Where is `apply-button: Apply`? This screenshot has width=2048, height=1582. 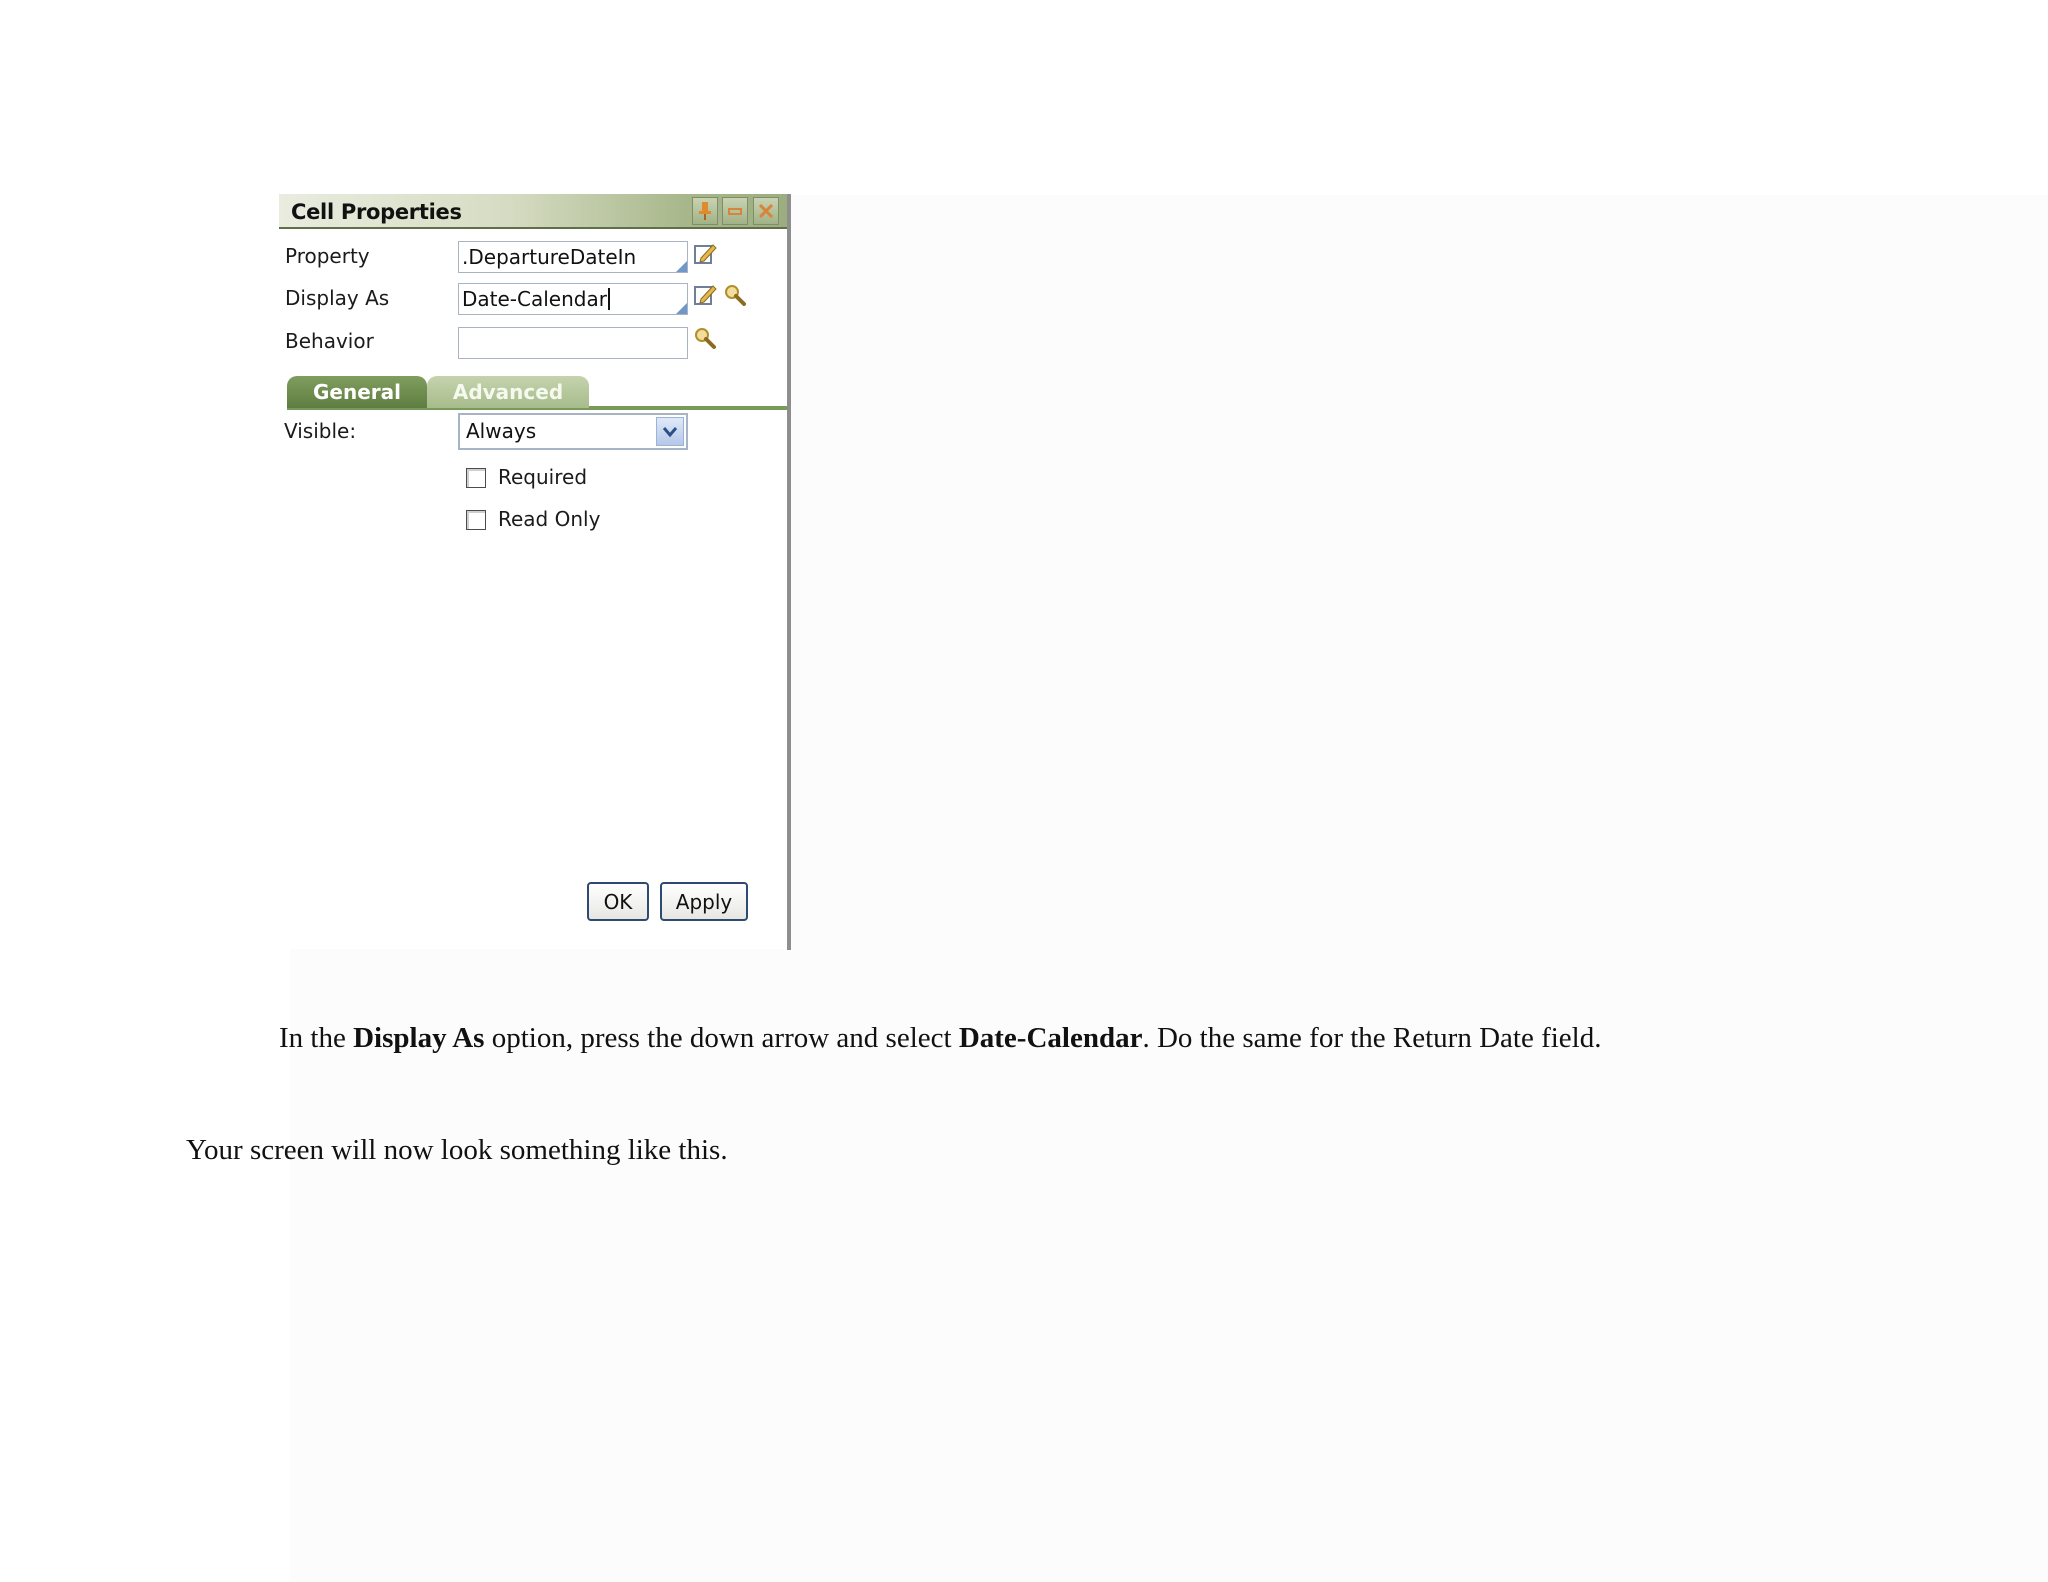
apply-button: Apply is located at coordinates (704, 901).